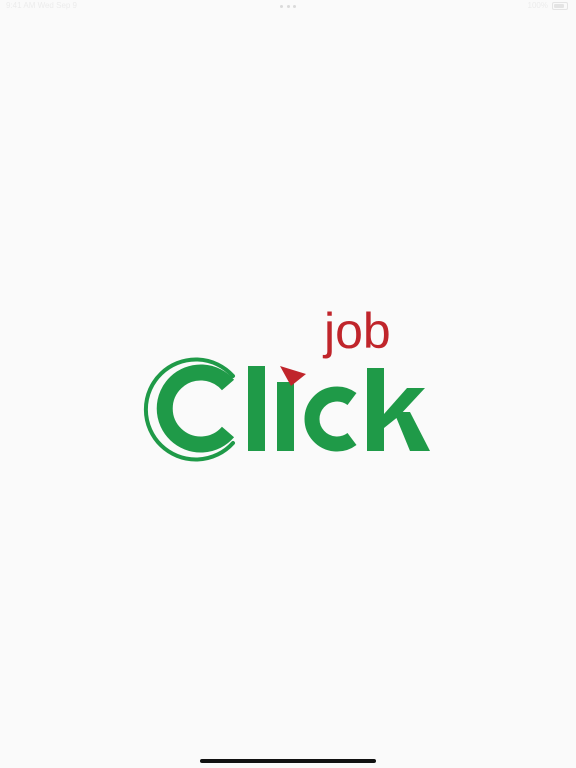  What do you see at coordinates (412, 431) in the screenshot?
I see `logo-letter-k-leg` at bounding box center [412, 431].